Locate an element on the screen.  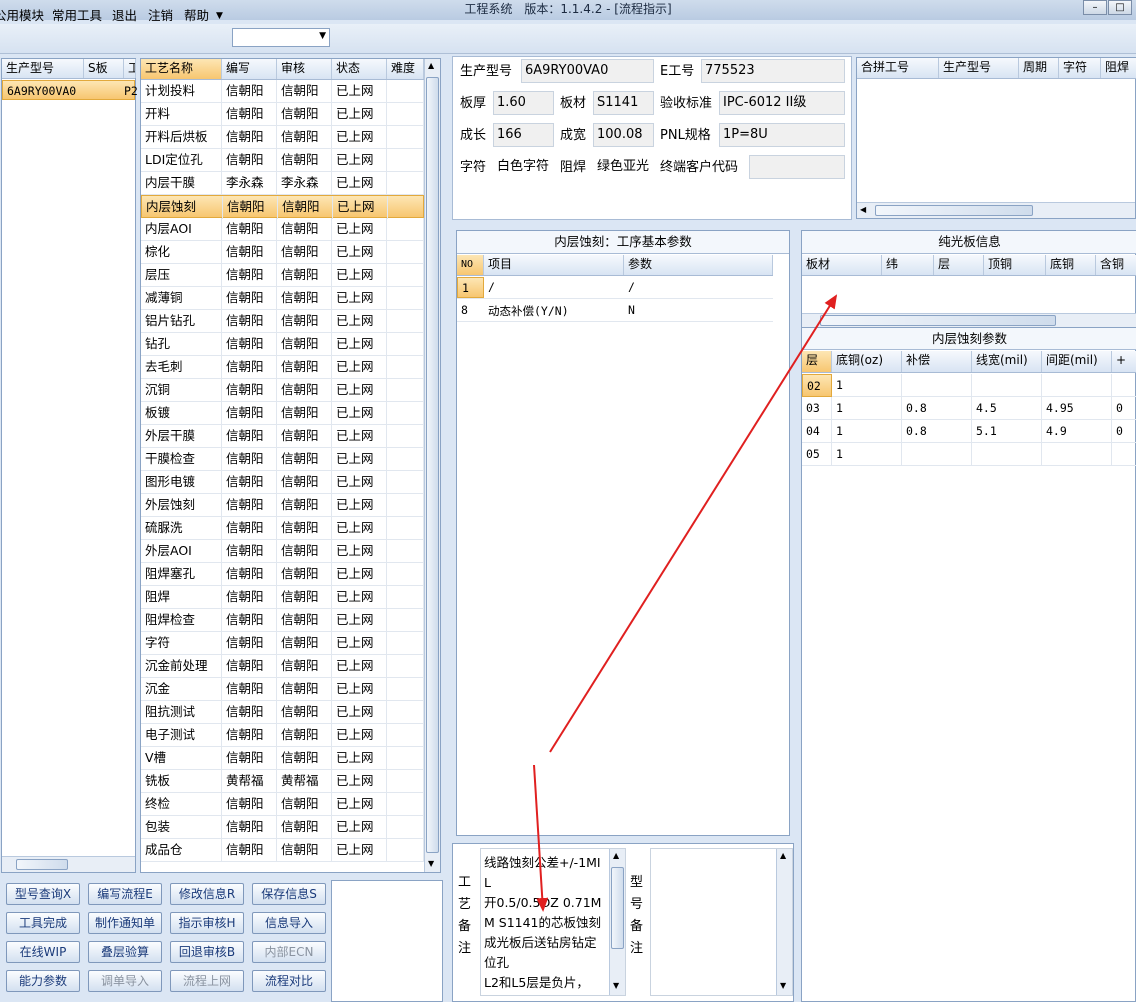
annotation-arrow-up is located at coordinates (693, 523).